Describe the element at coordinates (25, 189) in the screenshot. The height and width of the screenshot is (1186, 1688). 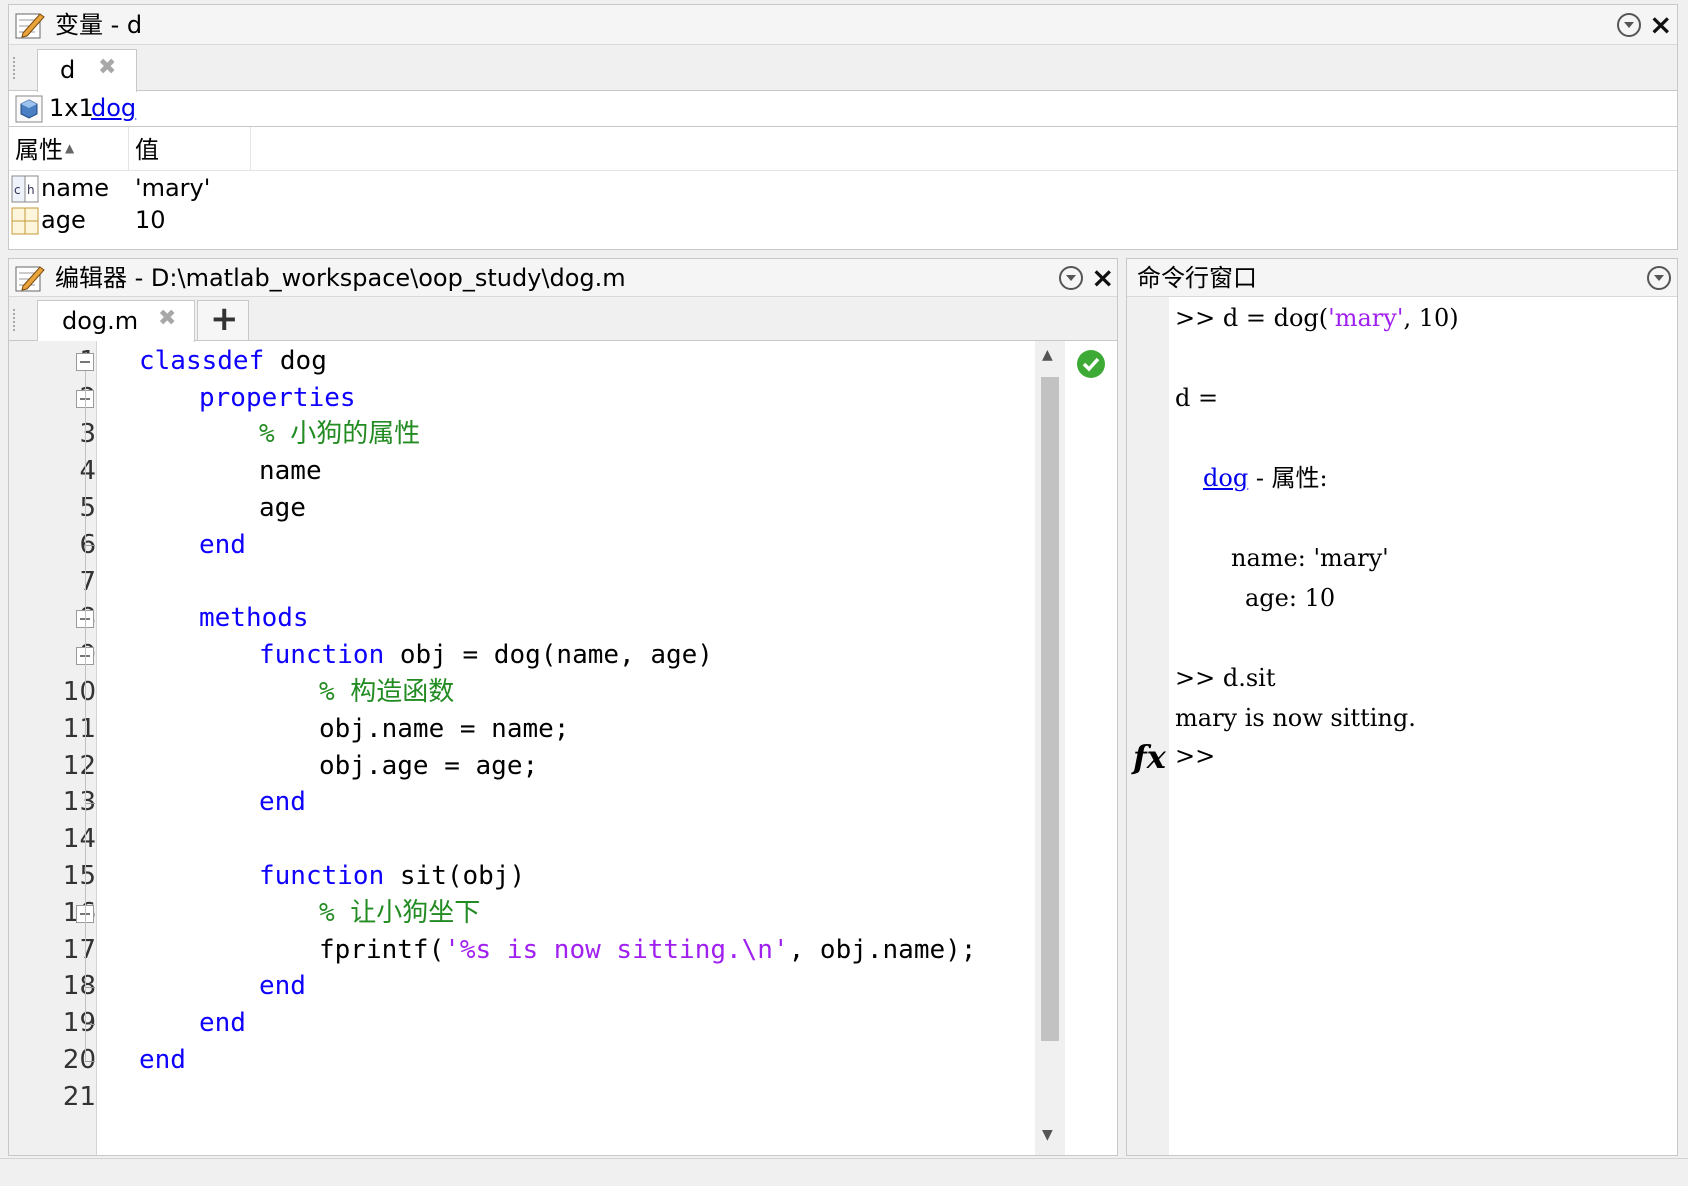
I see `char-icon: c h` at that location.